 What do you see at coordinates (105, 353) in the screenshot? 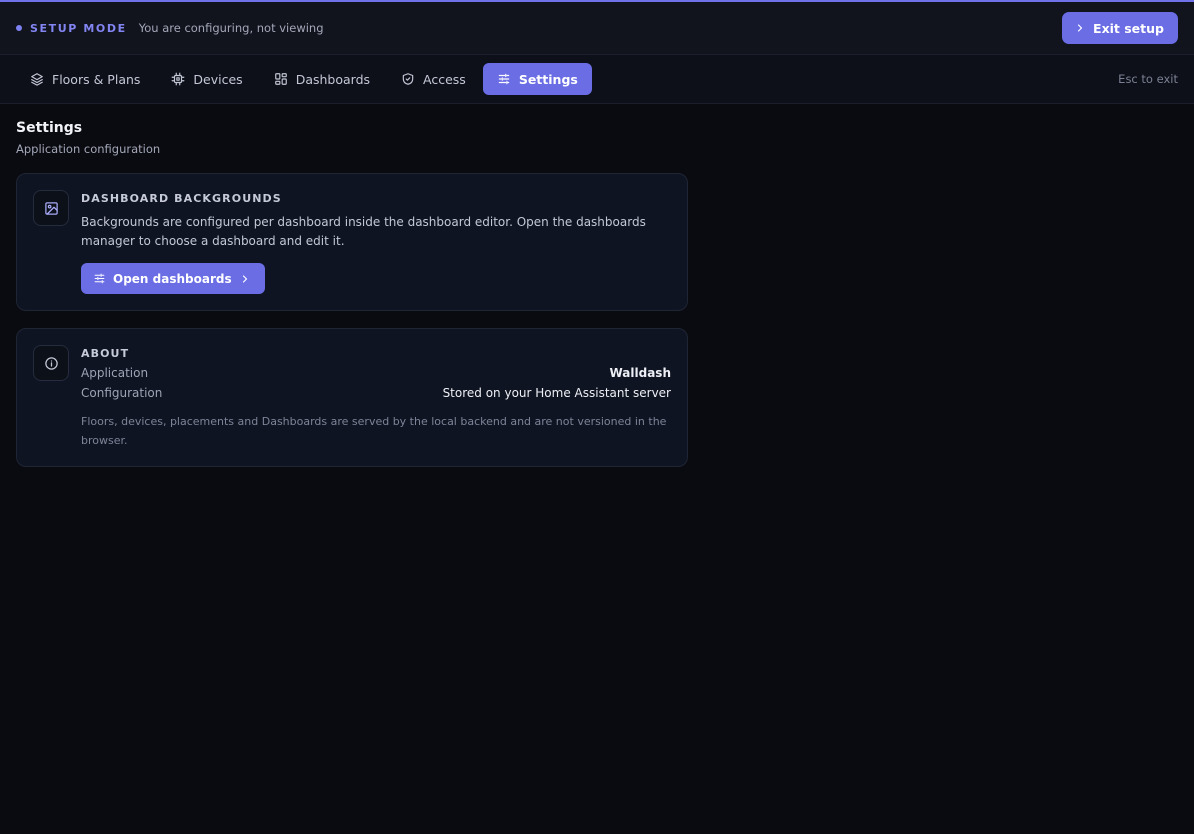
I see `card-title: ABOUT` at bounding box center [105, 353].